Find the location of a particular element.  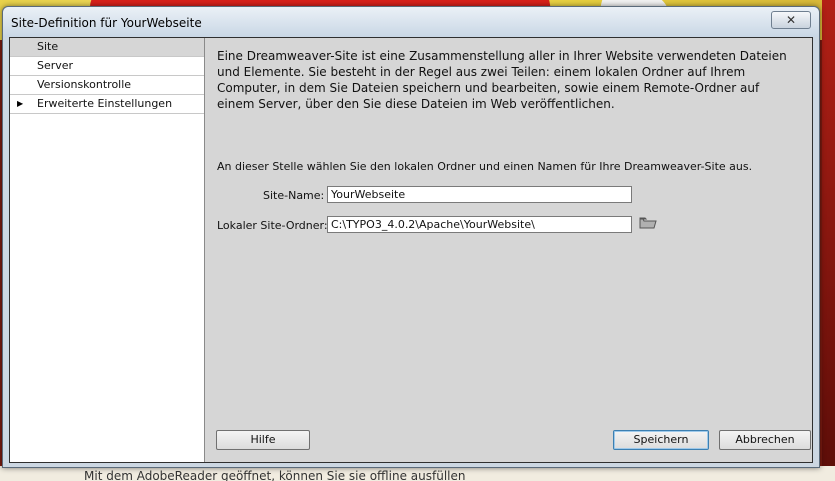

site-name-input: YourWebseite is located at coordinates (479, 194).